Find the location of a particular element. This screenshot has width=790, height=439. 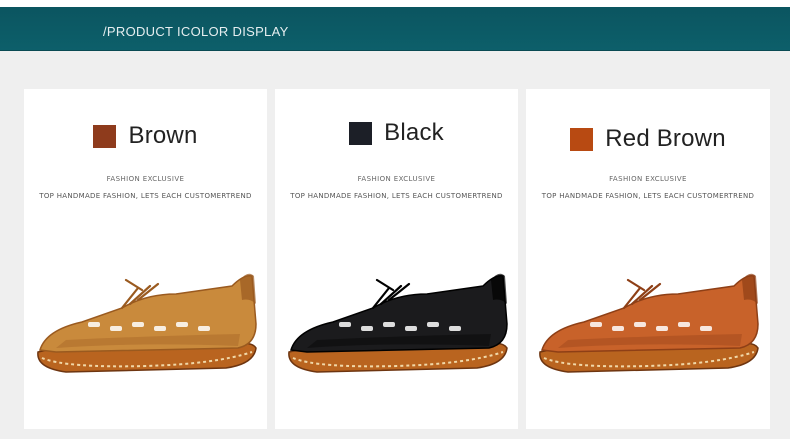

color-label-row: Black is located at coordinates (396, 133).